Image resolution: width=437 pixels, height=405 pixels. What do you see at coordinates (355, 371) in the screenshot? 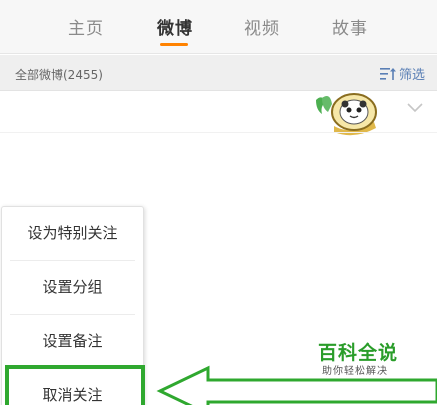
I see `watermark-subtitle: 助你轻松解决` at bounding box center [355, 371].